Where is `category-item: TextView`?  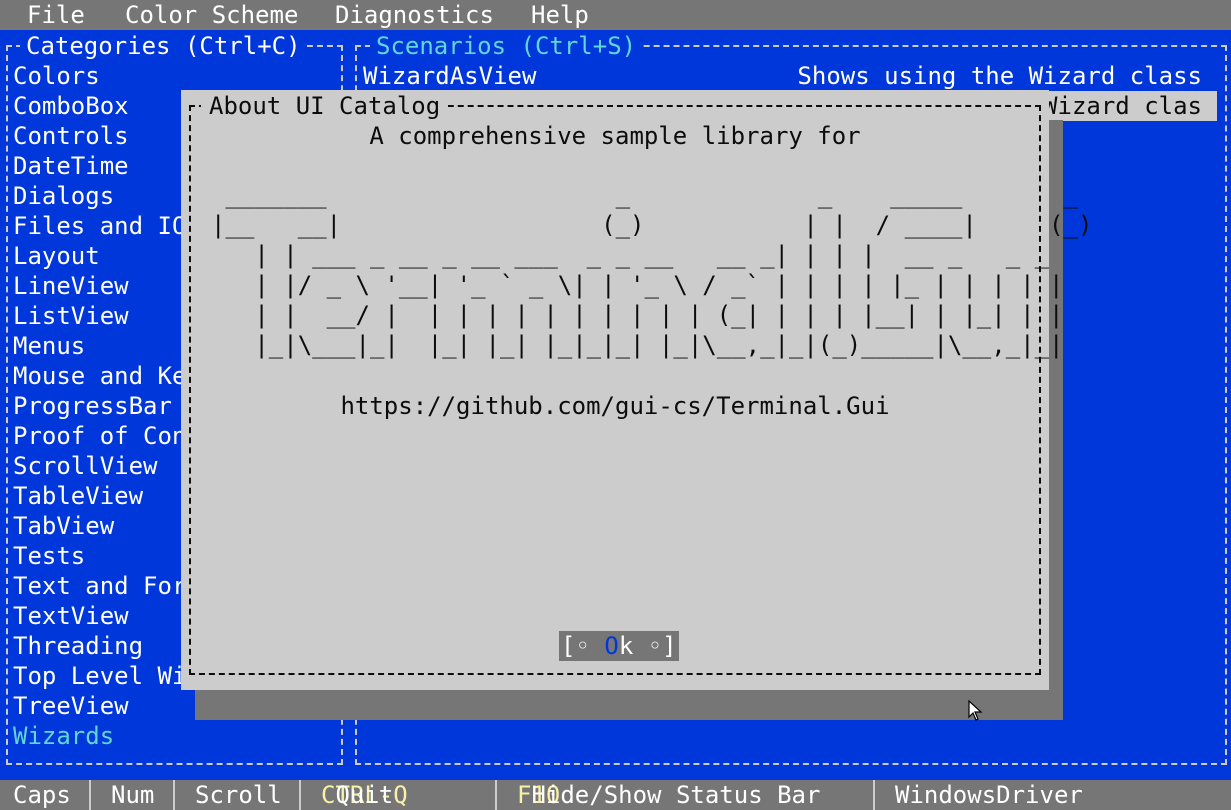 category-item: TextView is located at coordinates (71, 616).